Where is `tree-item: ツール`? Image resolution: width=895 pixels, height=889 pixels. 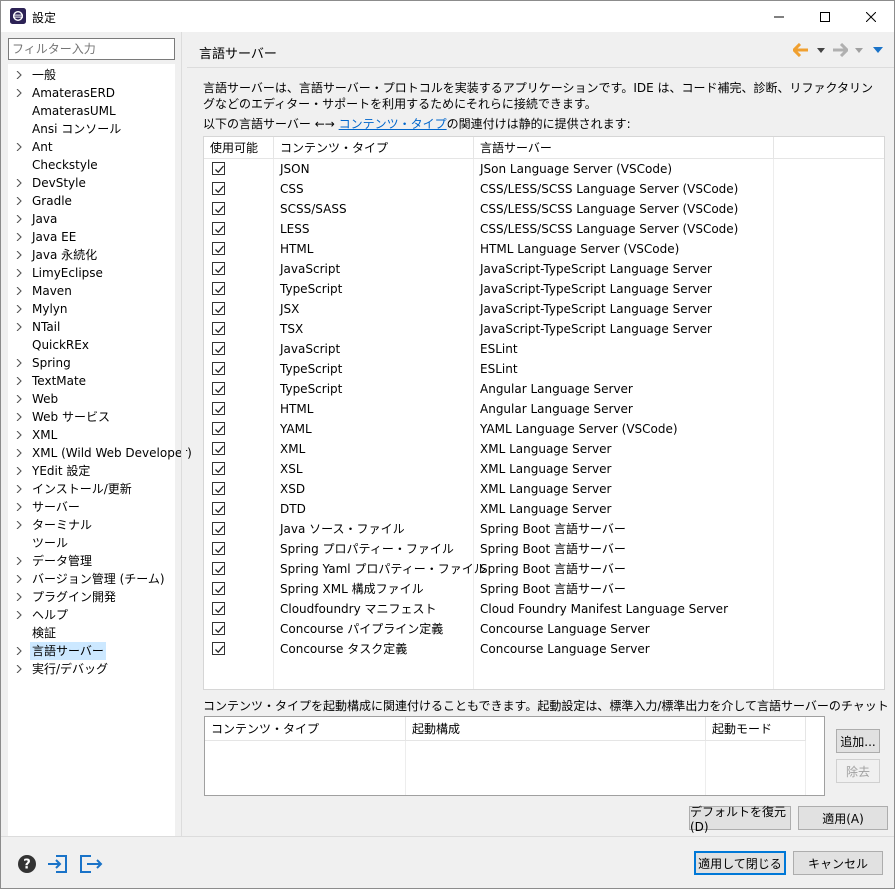
tree-item: ツール is located at coordinates (91, 543).